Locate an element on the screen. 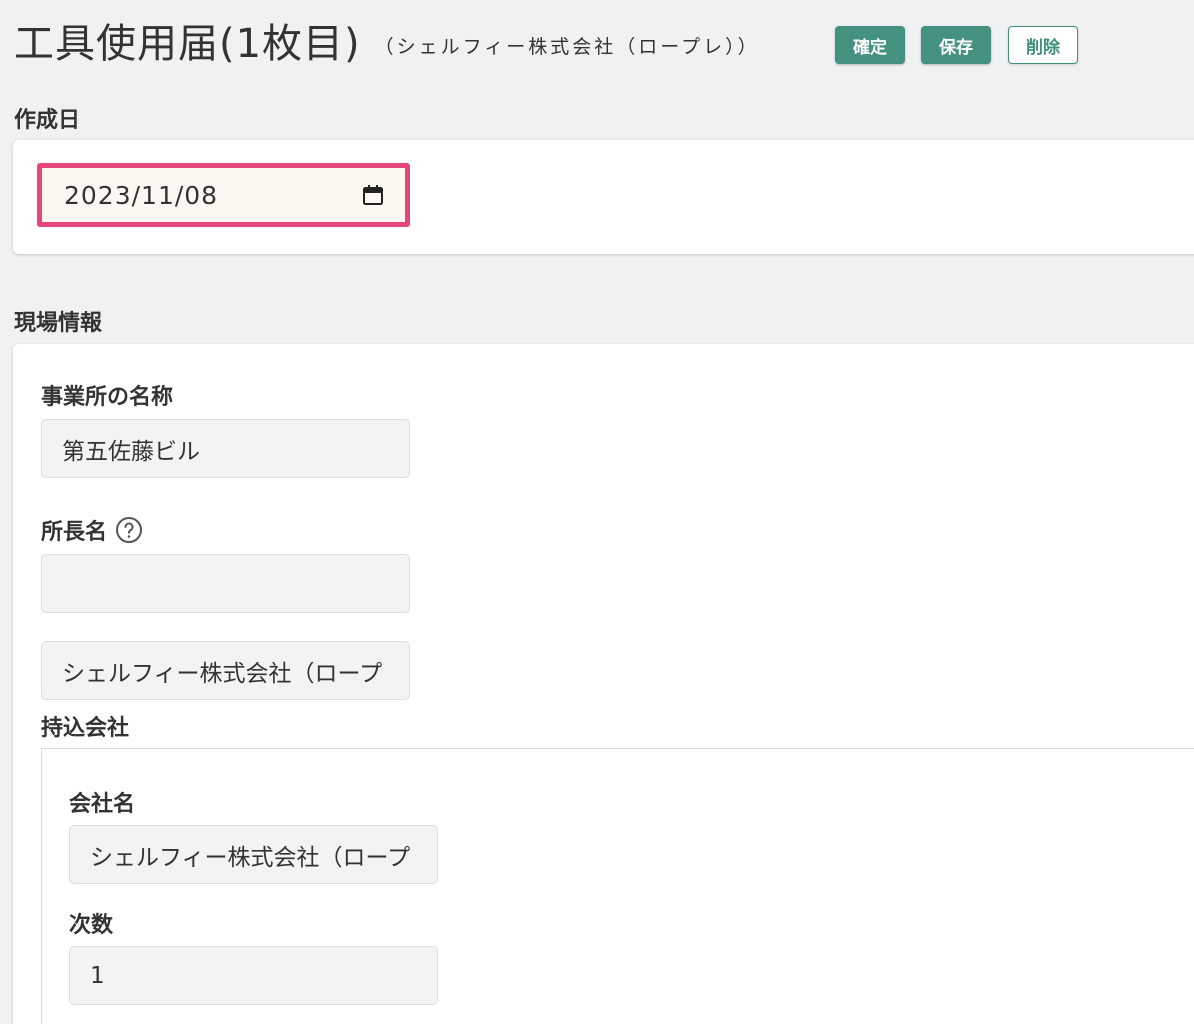 The image size is (1194, 1024). help-icon is located at coordinates (129, 530).